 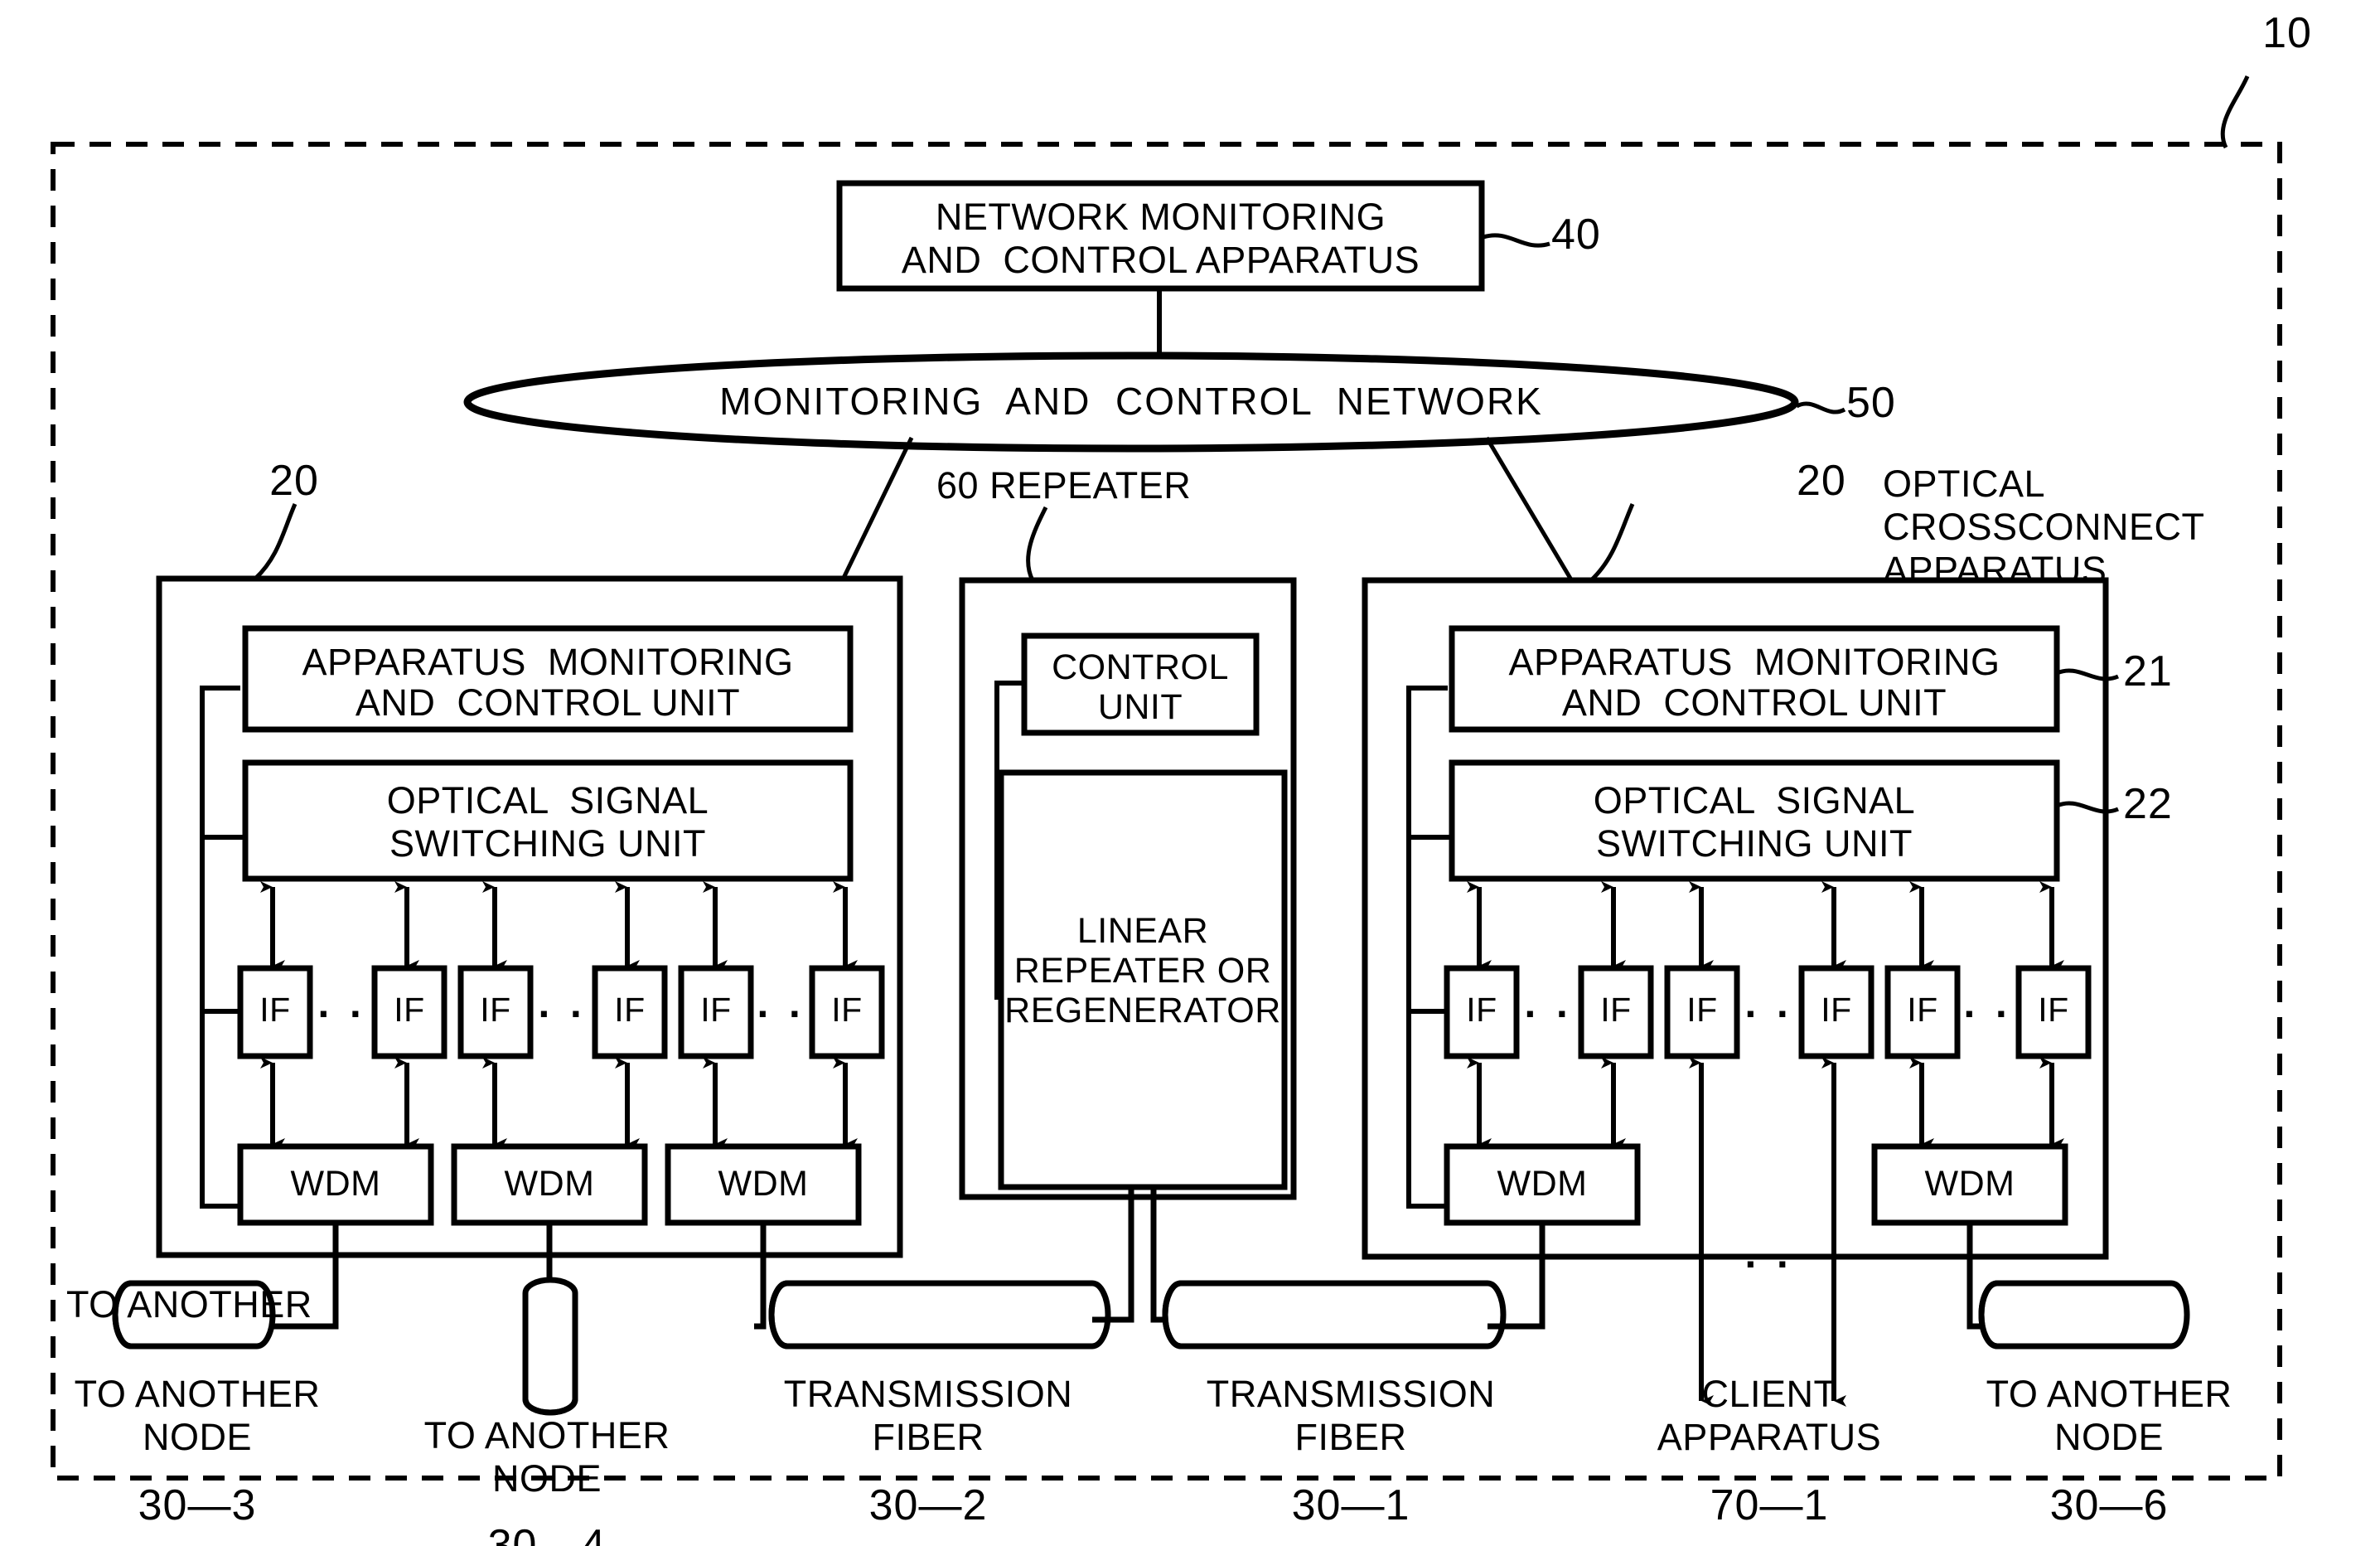 I want to click on nmc-apparatus-line2: AND CONTROL APPARATUS, so click(x=1160, y=260).